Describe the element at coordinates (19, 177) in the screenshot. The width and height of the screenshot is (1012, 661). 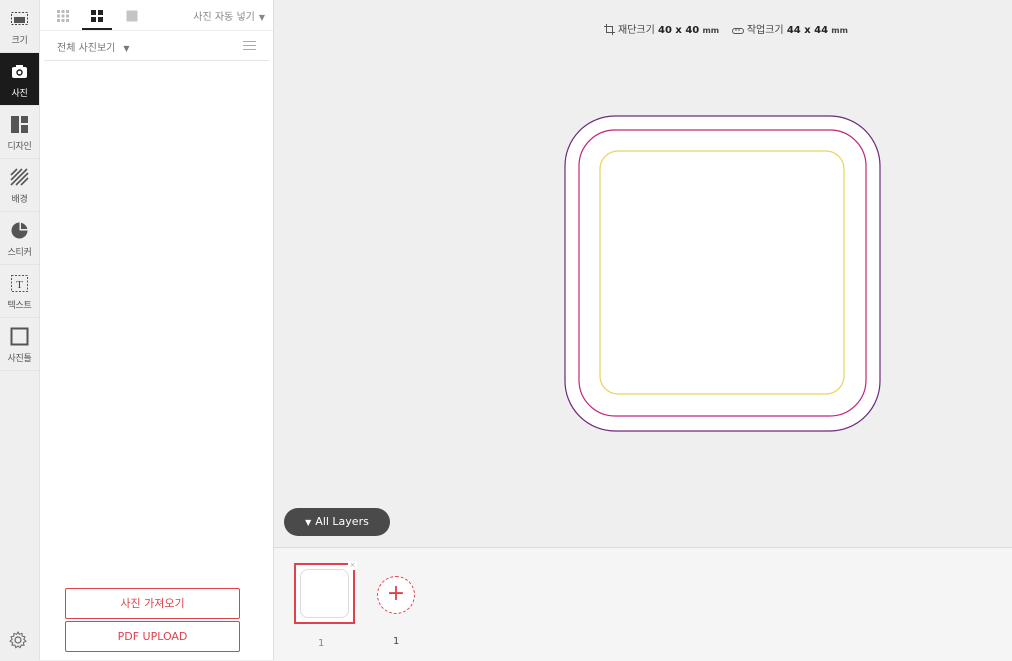
I see `stripes-icon` at that location.